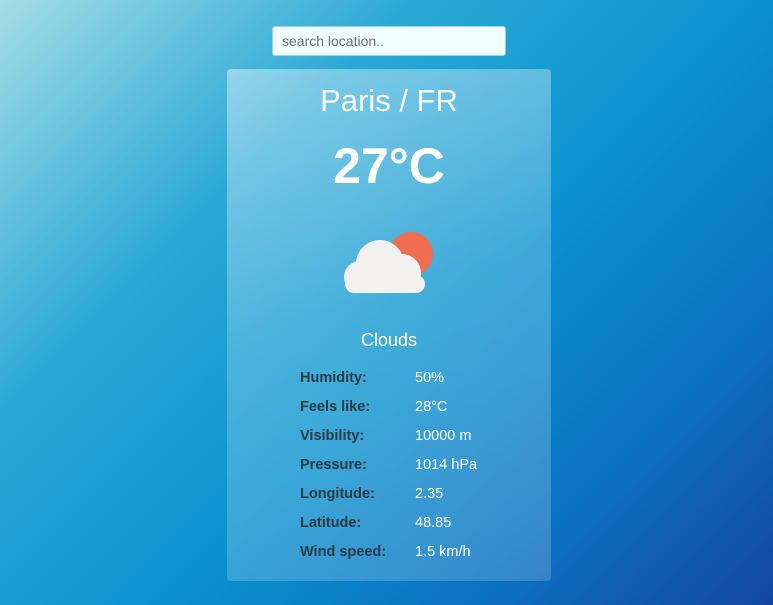  Describe the element at coordinates (443, 436) in the screenshot. I see `detail-value: 10000 m` at that location.